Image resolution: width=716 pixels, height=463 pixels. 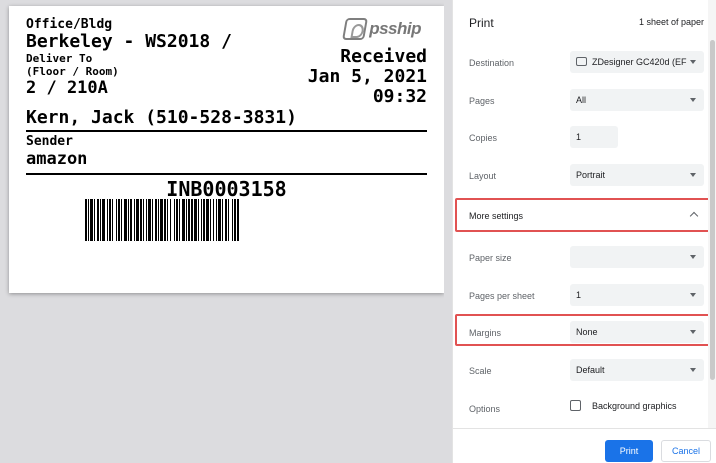 What do you see at coordinates (496, 216) in the screenshot?
I see `more-settings-label: More settings` at bounding box center [496, 216].